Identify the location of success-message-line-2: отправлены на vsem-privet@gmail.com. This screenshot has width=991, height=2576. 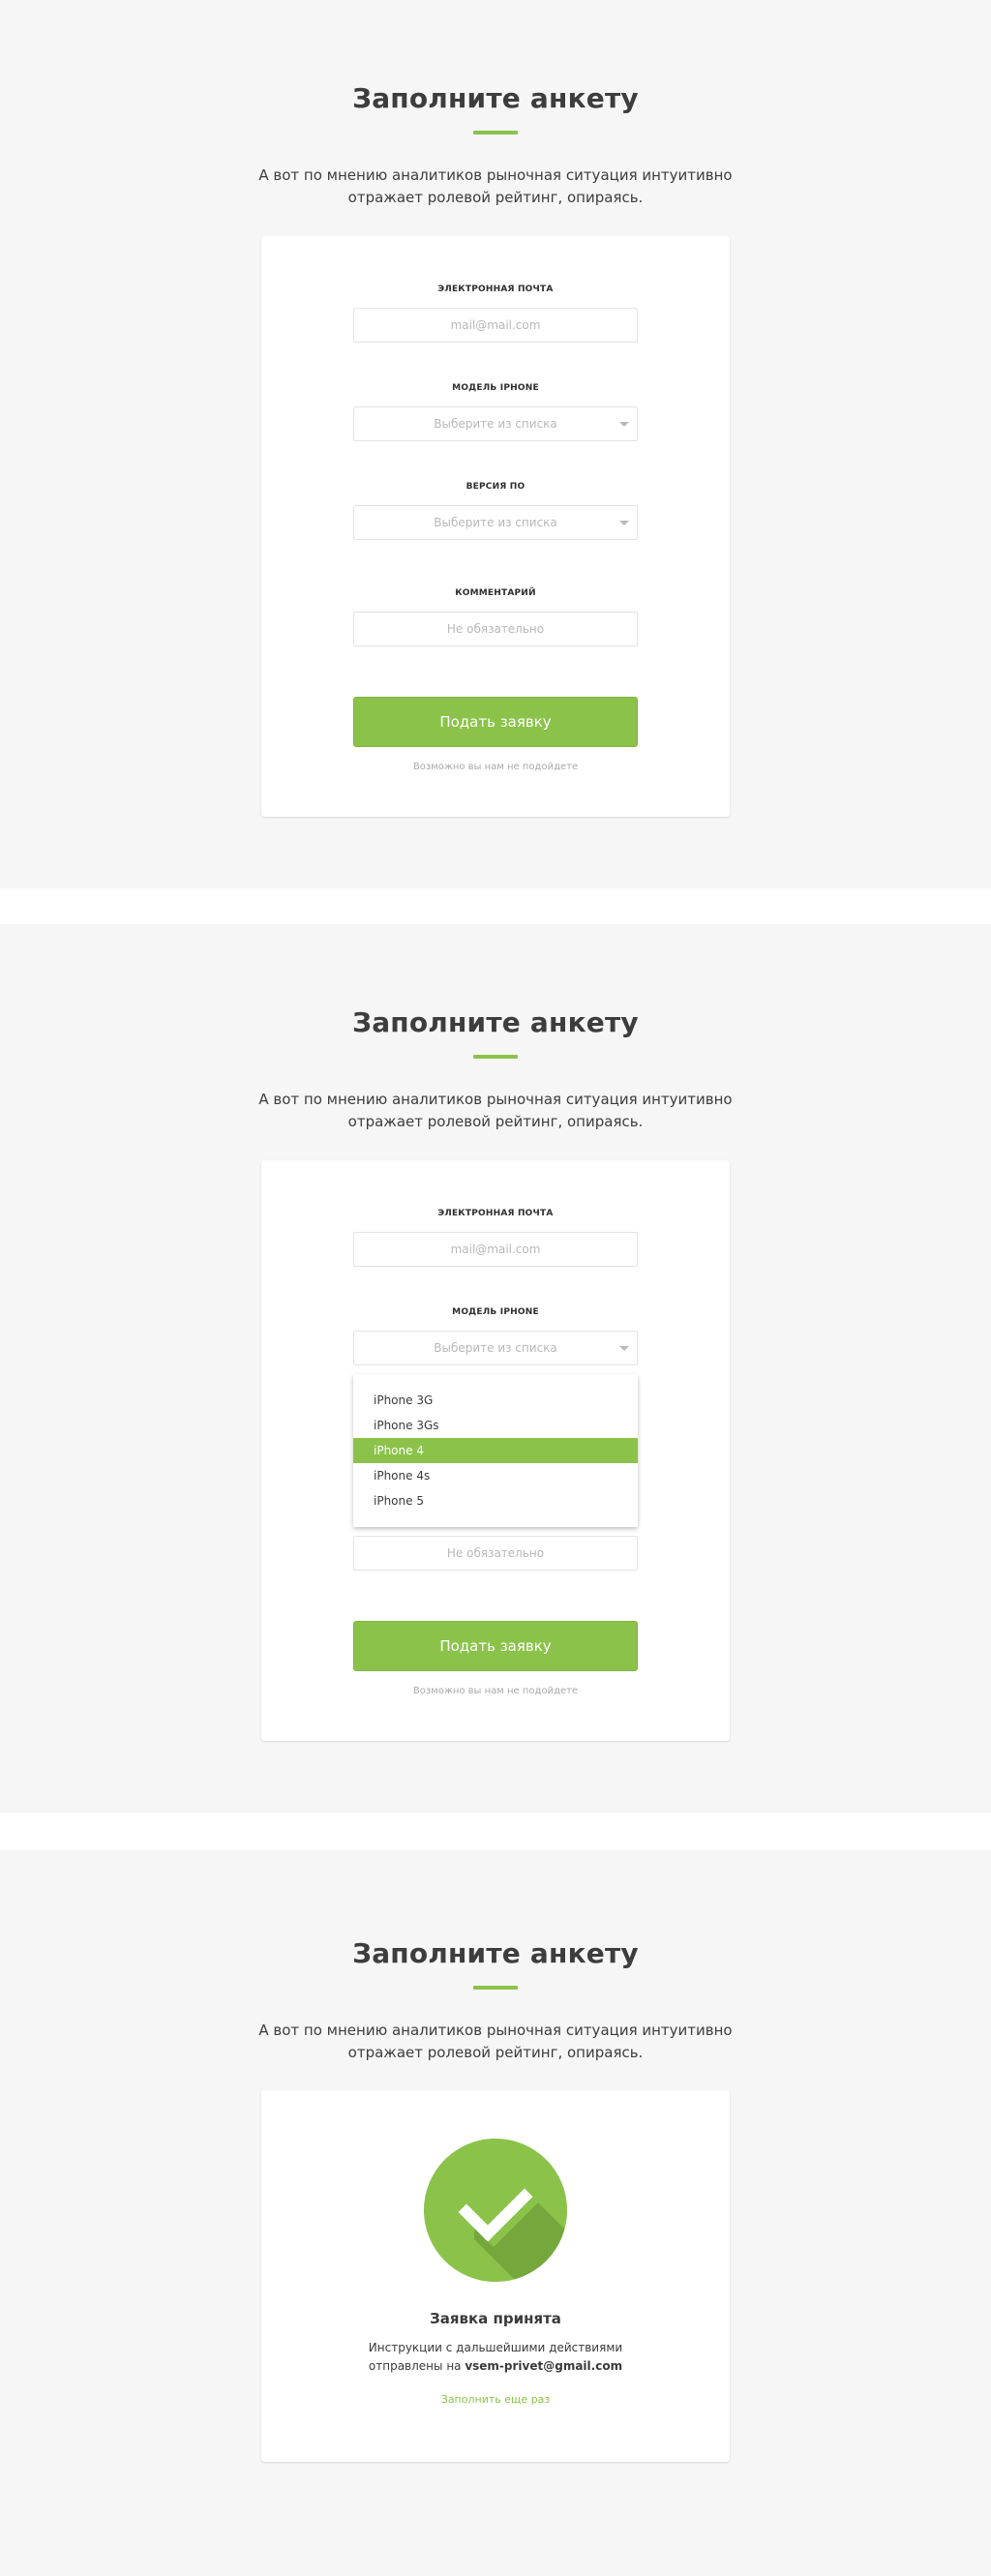
(495, 2366).